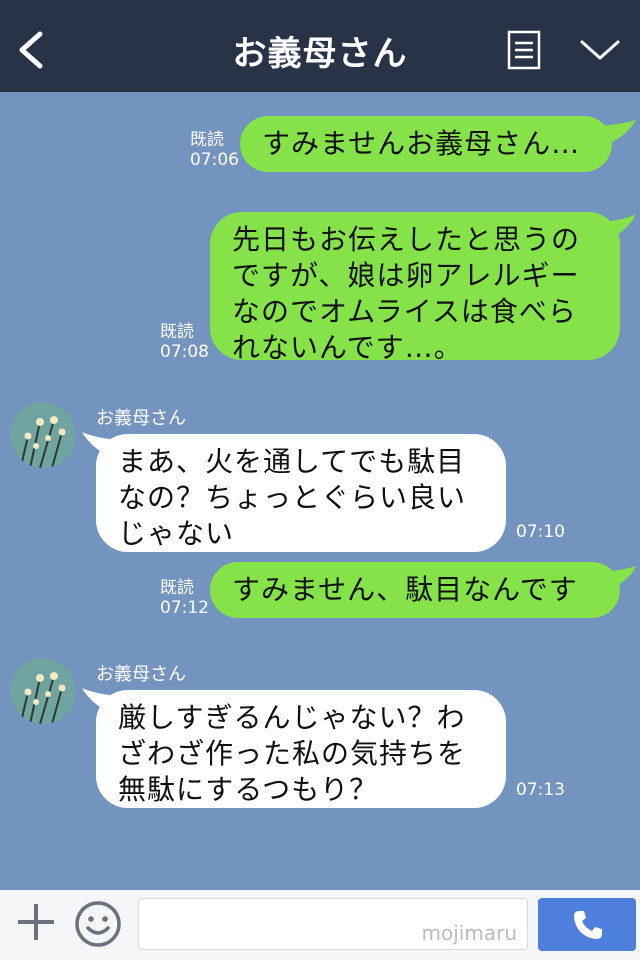 This screenshot has height=960, width=640. I want to click on message-input: mojimaru, so click(333, 924).